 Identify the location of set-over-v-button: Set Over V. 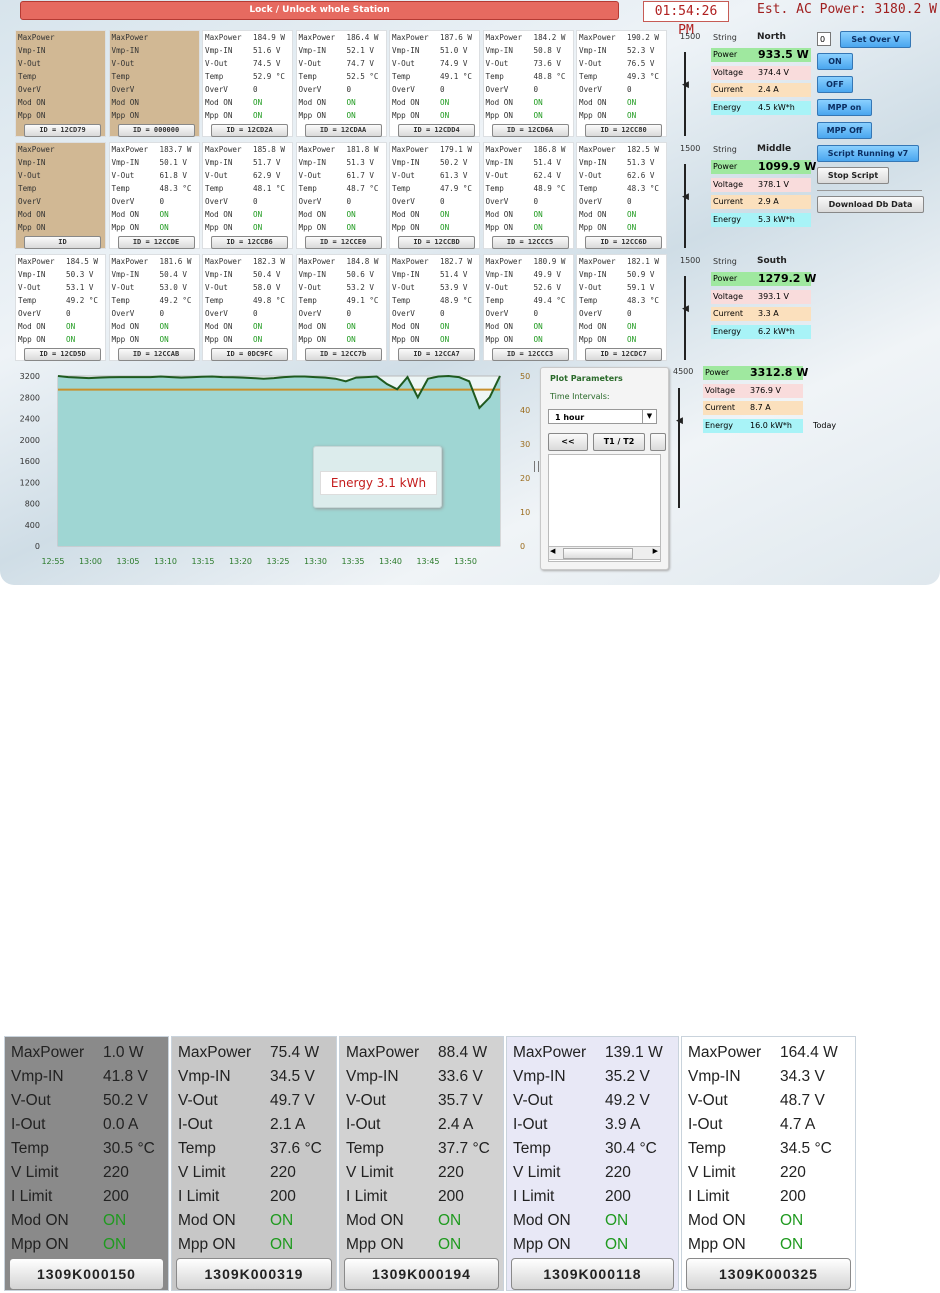
(875, 39).